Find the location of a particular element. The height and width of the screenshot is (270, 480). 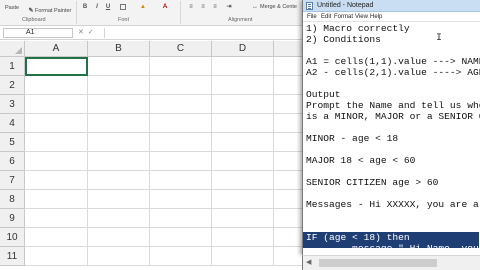

formula-input is located at coordinates (204, 33).